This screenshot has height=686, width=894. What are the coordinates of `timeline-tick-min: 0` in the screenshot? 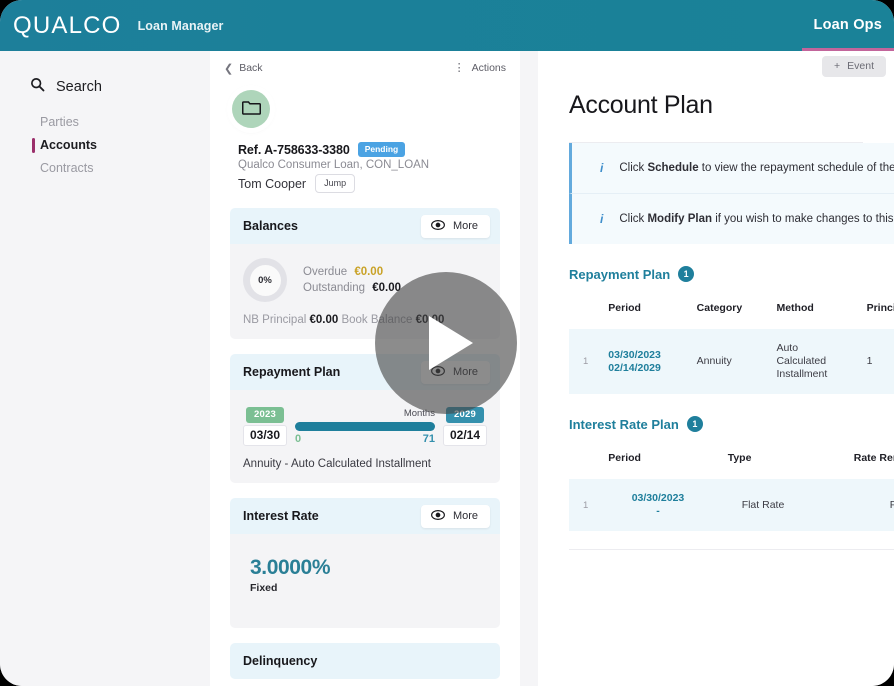 It's located at (298, 439).